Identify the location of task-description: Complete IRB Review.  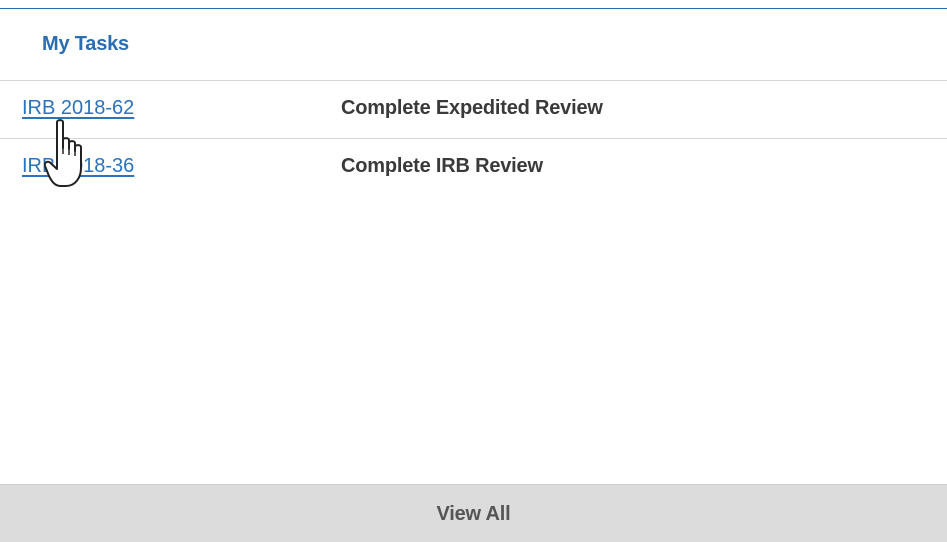
(442, 166).